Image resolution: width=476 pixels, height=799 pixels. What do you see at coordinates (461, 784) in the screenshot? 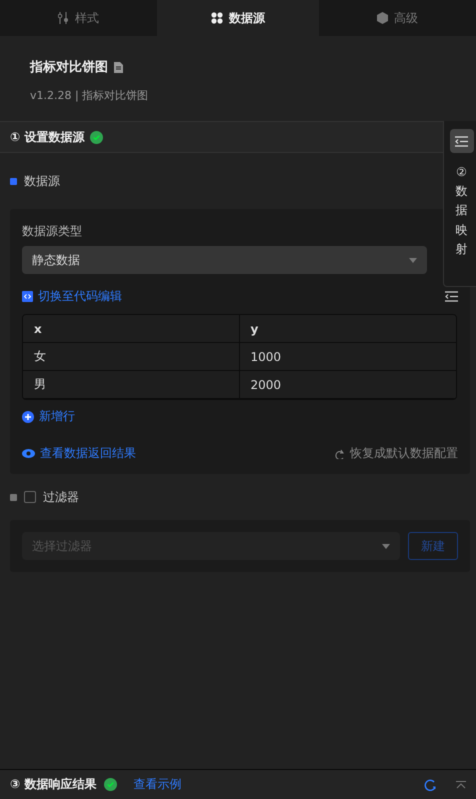
I see `collapse-up-icon` at bounding box center [461, 784].